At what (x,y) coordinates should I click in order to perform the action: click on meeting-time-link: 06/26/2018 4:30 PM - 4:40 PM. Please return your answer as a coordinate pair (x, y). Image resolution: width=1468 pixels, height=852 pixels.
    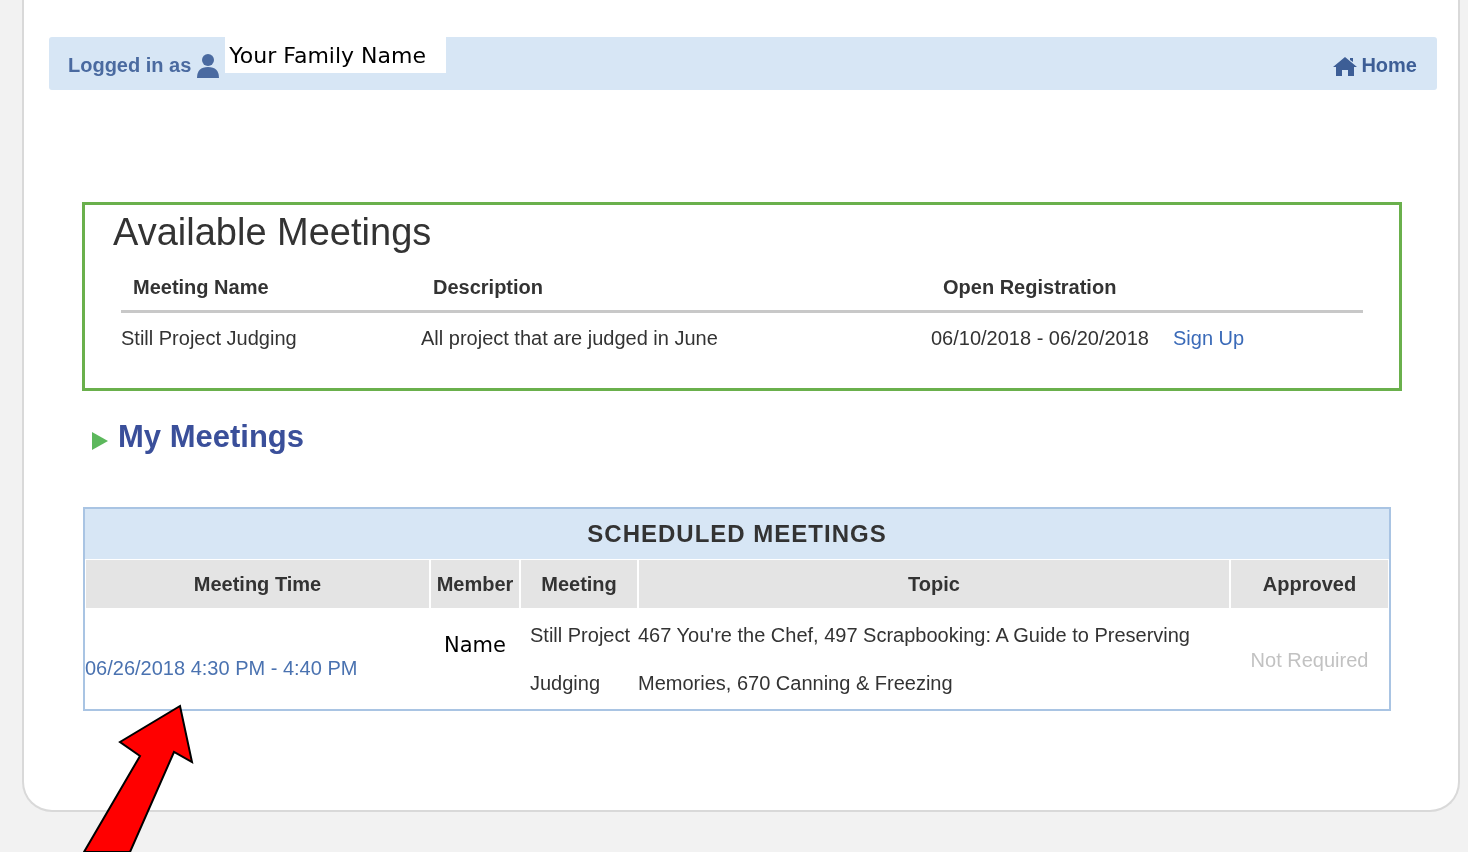
    Looking at the image, I should click on (221, 668).